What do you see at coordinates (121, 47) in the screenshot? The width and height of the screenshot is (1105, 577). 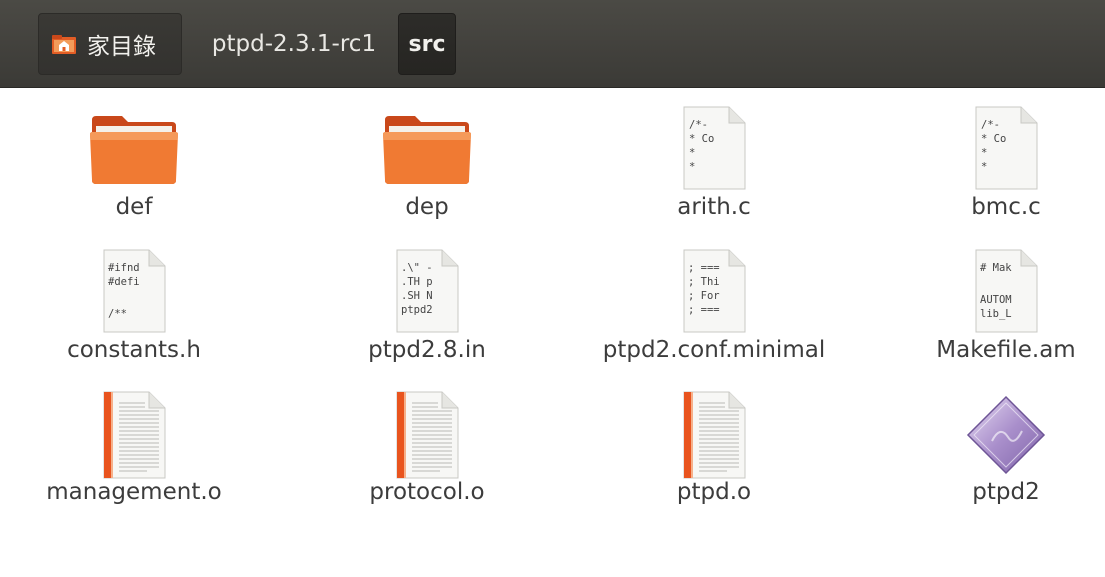 I see `breadcrumb-home-label: 家目錄` at bounding box center [121, 47].